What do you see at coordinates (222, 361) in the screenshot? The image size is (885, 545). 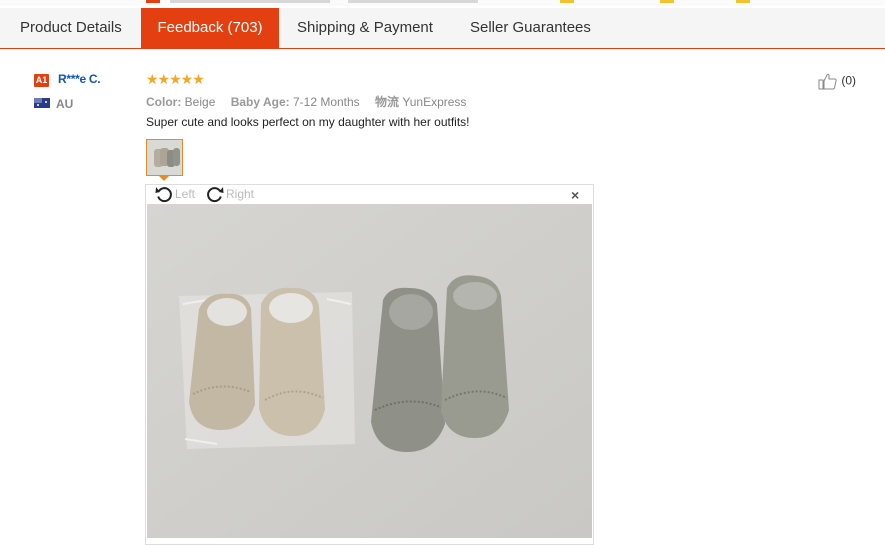 I see `beige-shoe-left` at bounding box center [222, 361].